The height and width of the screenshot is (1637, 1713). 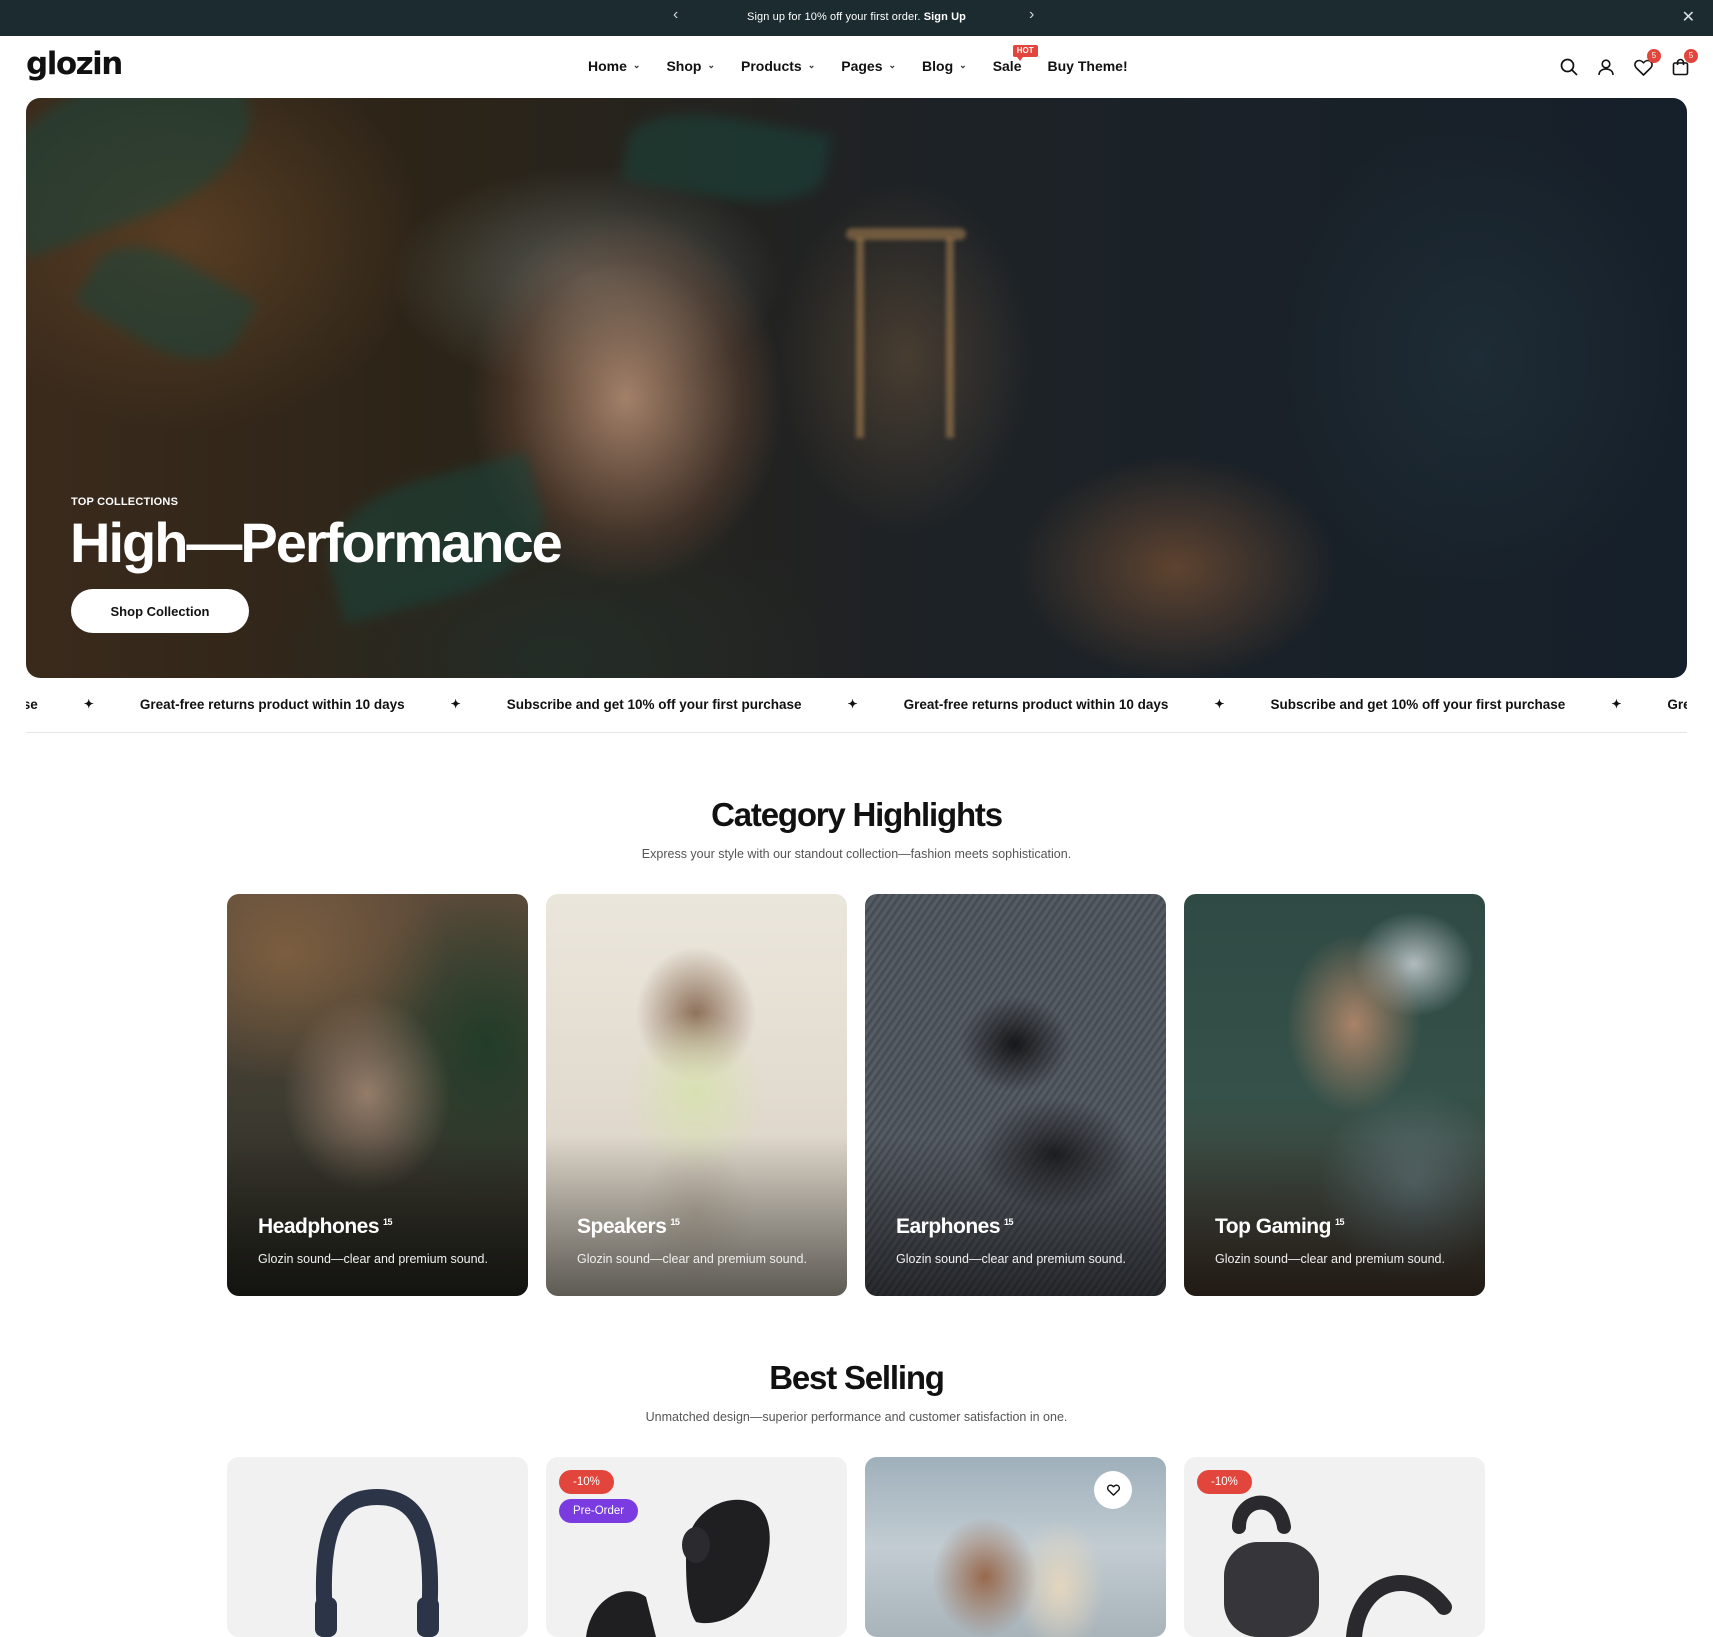 What do you see at coordinates (1569, 67) in the screenshot?
I see `search-icon` at bounding box center [1569, 67].